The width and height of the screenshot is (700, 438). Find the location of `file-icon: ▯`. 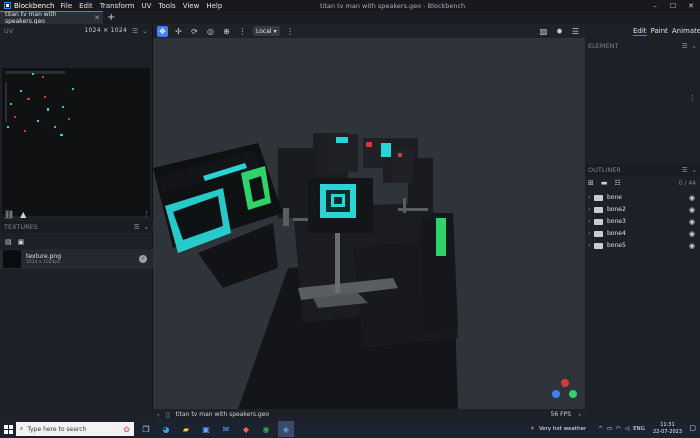

file-icon: ▯ is located at coordinates (167, 414).